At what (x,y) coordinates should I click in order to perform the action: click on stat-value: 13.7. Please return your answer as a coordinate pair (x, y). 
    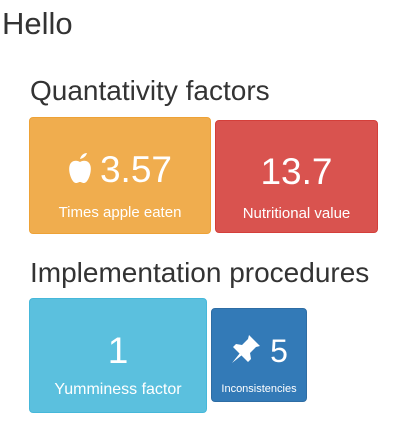
    Looking at the image, I should click on (296, 171).